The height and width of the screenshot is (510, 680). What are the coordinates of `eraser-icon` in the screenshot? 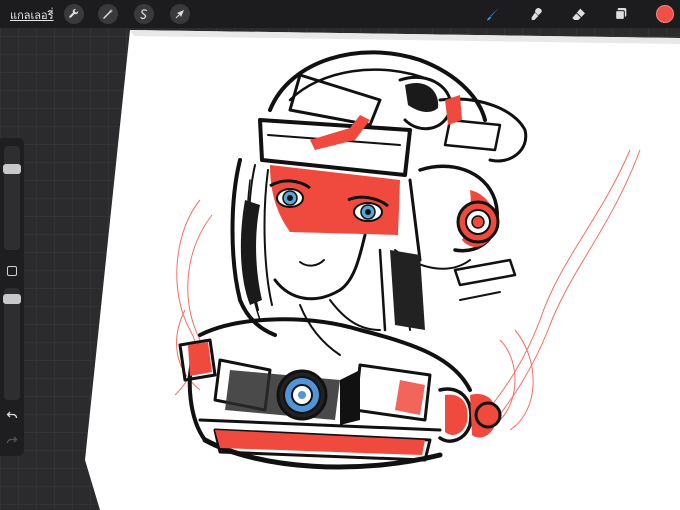 It's located at (578, 14).